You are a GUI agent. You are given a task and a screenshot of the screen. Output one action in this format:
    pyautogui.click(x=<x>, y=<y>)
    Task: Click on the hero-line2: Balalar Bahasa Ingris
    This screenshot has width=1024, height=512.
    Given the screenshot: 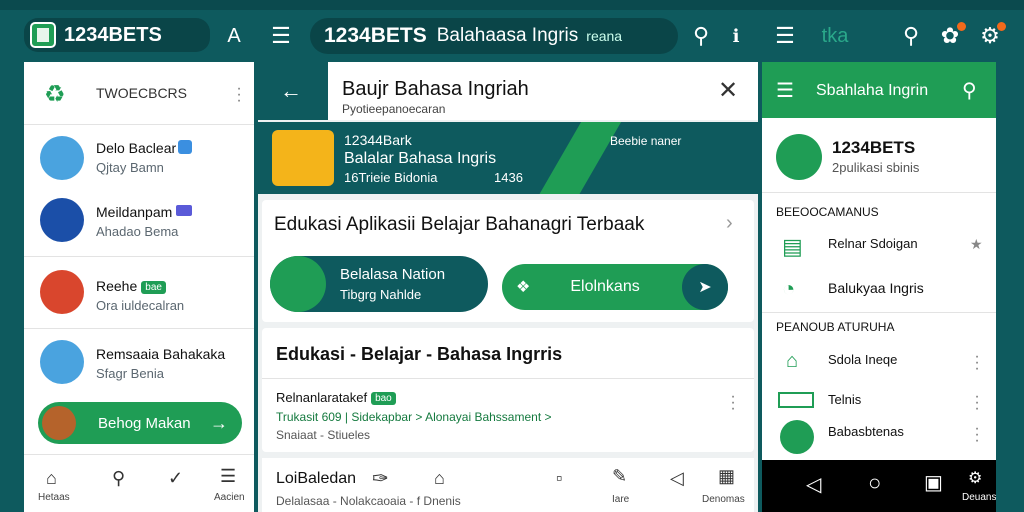 What is the action you would take?
    pyautogui.click(x=420, y=158)
    